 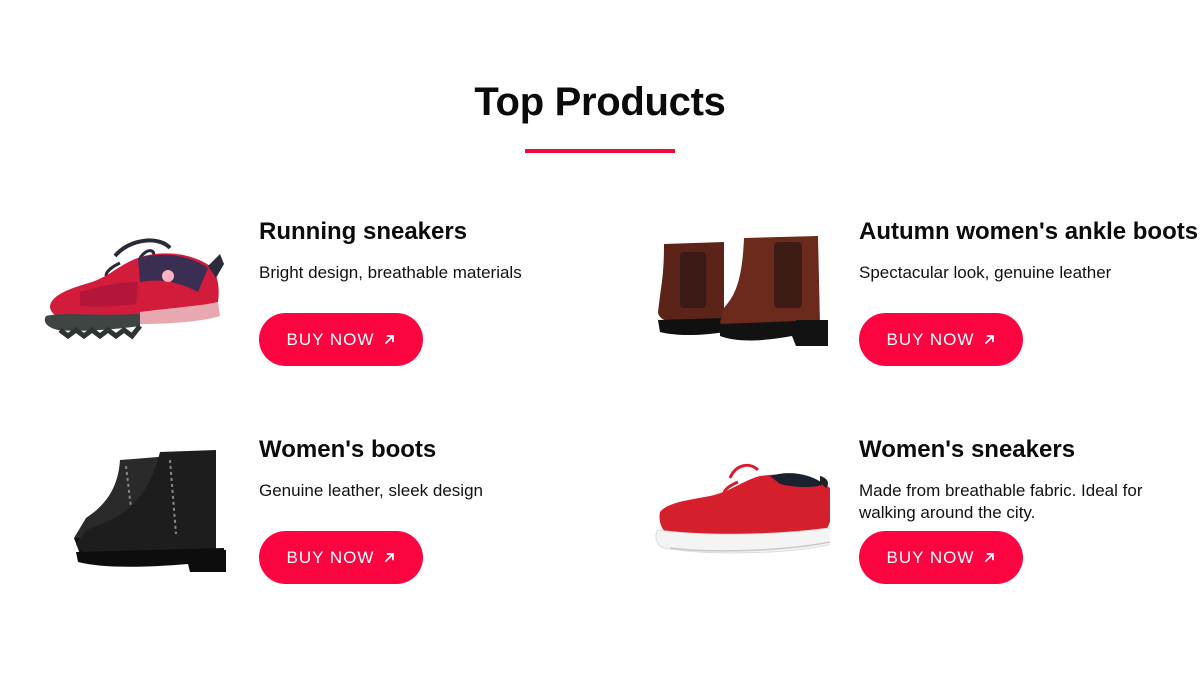 I want to click on product-name: Women's boots, so click(x=348, y=449).